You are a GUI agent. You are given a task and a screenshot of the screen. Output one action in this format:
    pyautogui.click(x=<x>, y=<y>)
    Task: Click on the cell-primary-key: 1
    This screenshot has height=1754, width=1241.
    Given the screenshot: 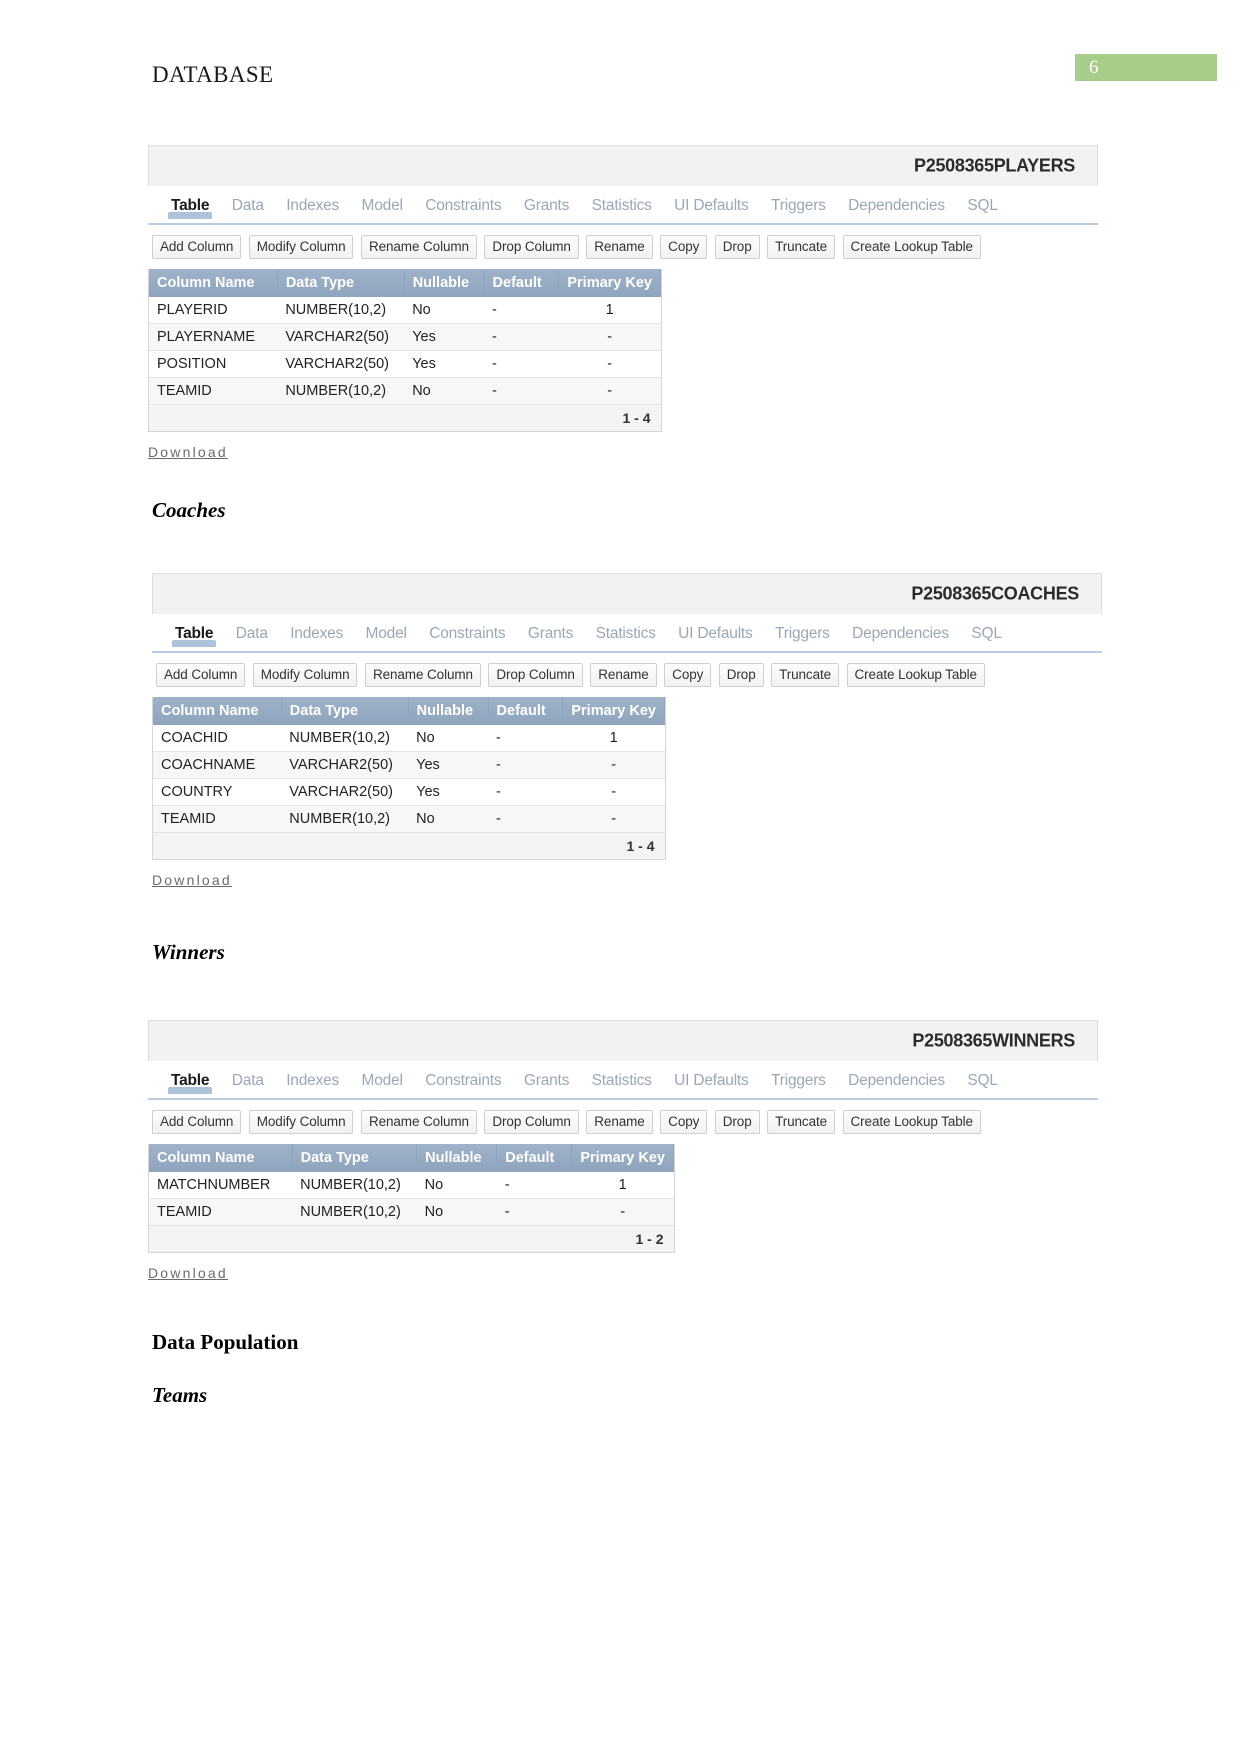 What is the action you would take?
    pyautogui.click(x=613, y=738)
    